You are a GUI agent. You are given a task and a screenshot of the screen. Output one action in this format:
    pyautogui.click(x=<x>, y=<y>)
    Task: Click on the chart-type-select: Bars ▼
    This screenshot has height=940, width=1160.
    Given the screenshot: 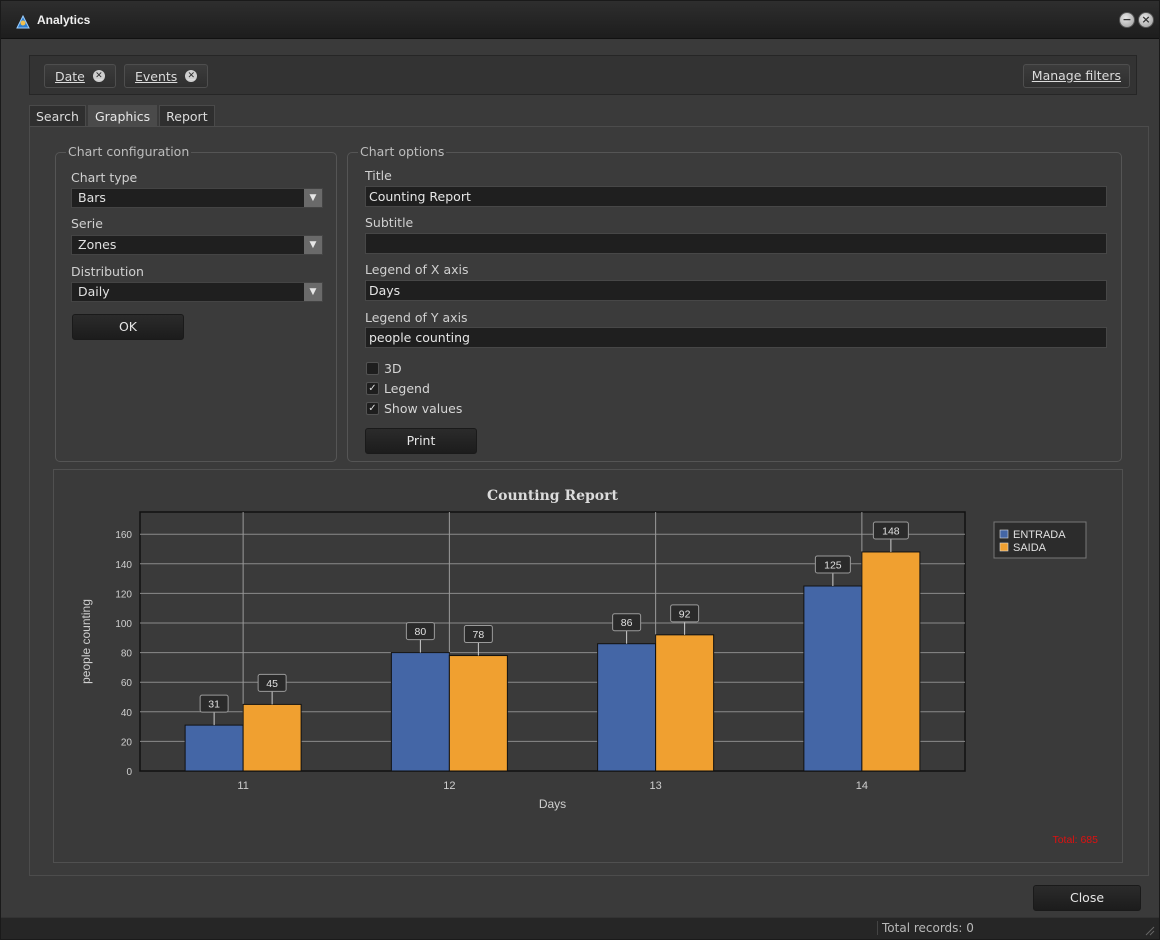 What is the action you would take?
    pyautogui.click(x=197, y=198)
    